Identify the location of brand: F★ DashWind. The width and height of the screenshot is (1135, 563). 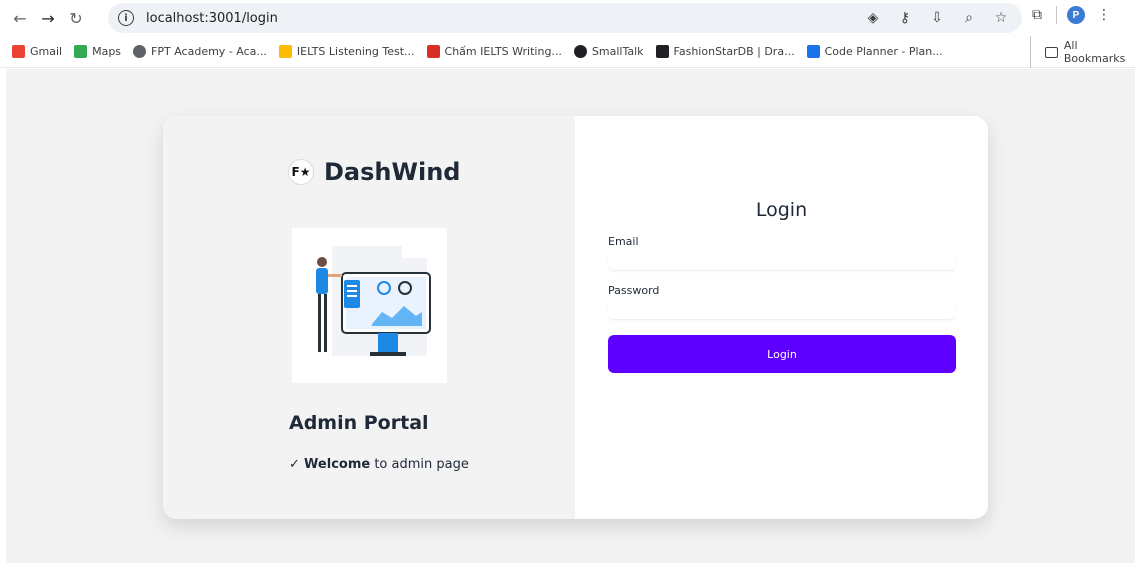
(374, 172).